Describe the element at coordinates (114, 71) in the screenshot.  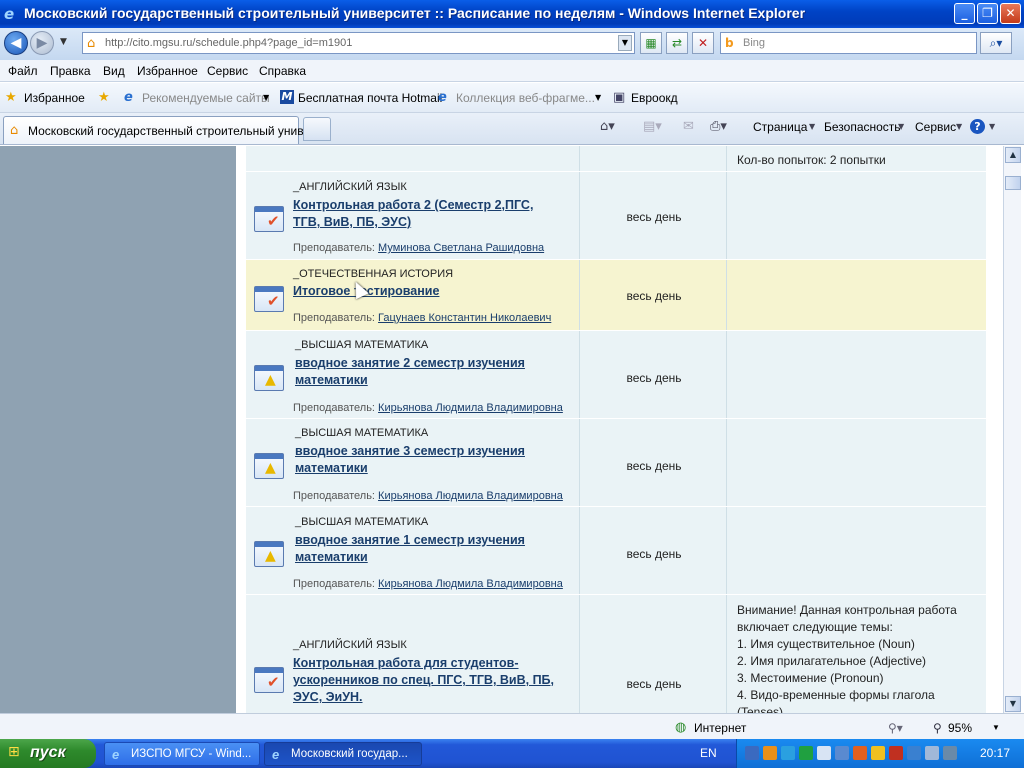
I see `menu-view: Вид` at that location.